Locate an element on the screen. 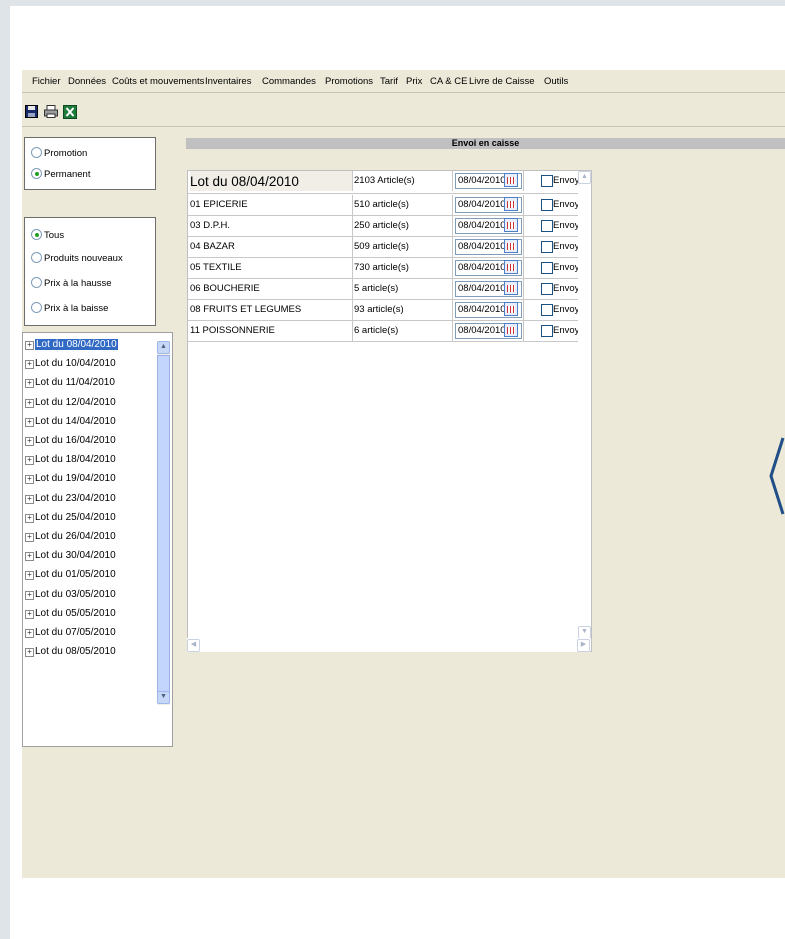 The height and width of the screenshot is (939, 785). radio-prix-baisse: Prix à la baisse is located at coordinates (70, 309).